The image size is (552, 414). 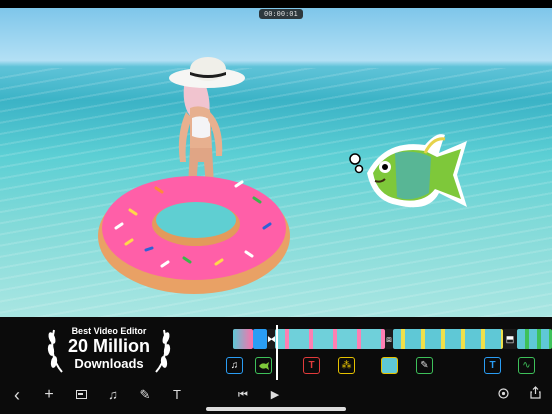 What do you see at coordinates (346, 365) in the screenshot?
I see `footprints-clip-icon: ⁂` at bounding box center [346, 365].